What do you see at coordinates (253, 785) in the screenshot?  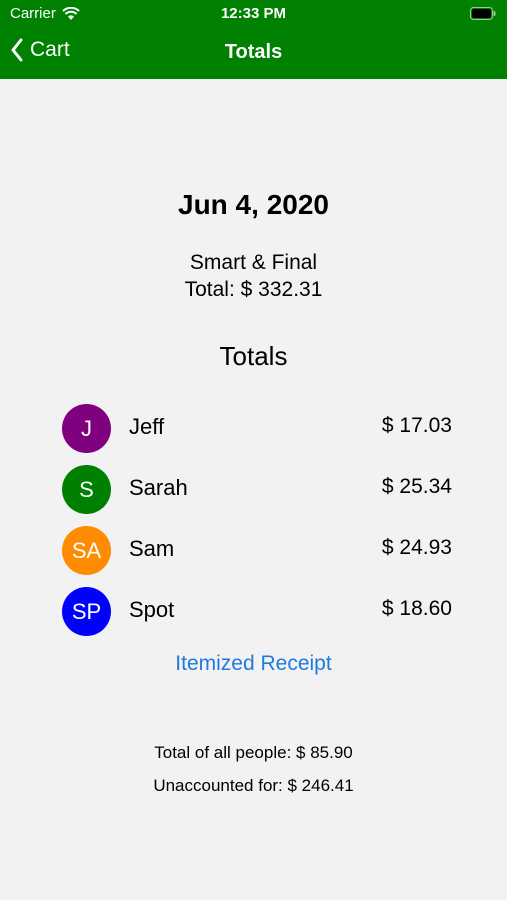 I see `unaccounted-amount: Unaccounted for: $ 246.41` at bounding box center [253, 785].